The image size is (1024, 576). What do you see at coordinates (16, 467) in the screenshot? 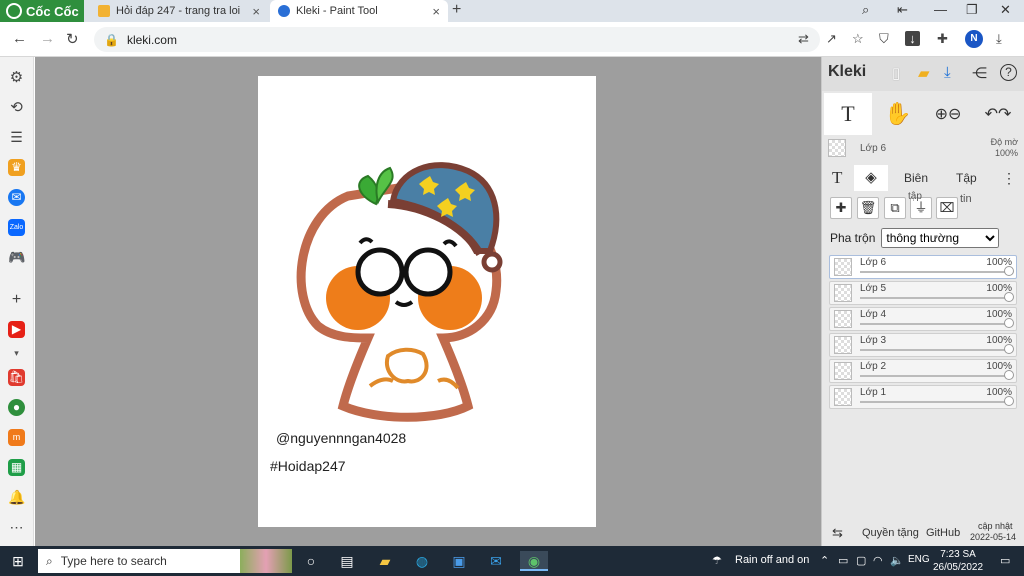
I see `sheets-icon: ▦` at bounding box center [16, 467].